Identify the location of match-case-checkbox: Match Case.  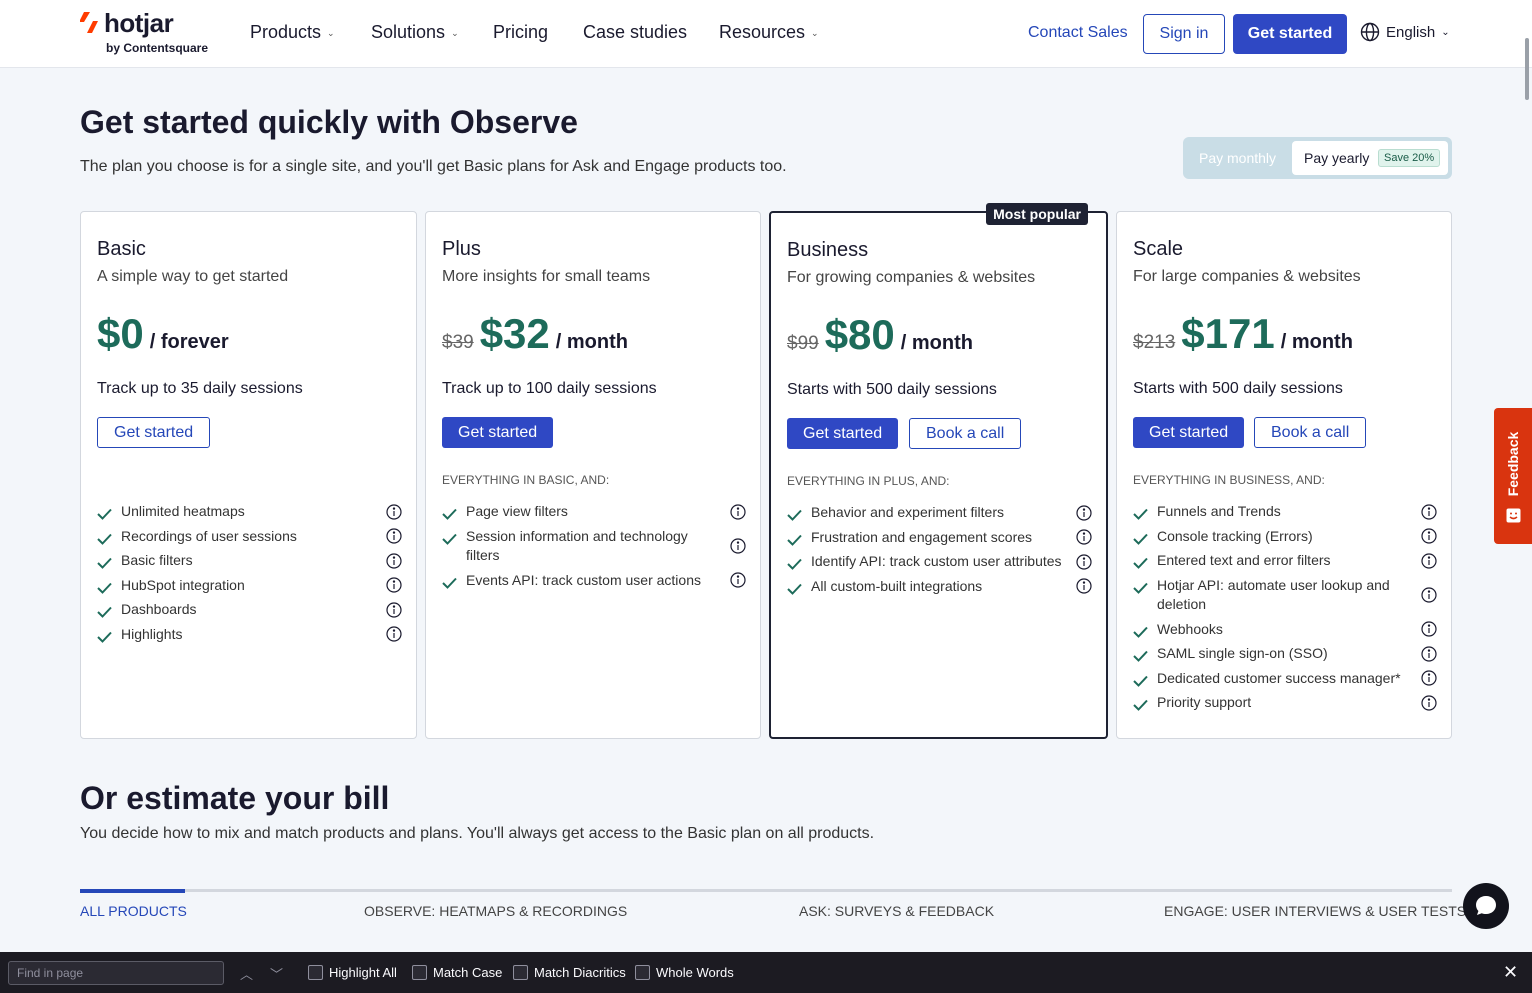
(457, 972).